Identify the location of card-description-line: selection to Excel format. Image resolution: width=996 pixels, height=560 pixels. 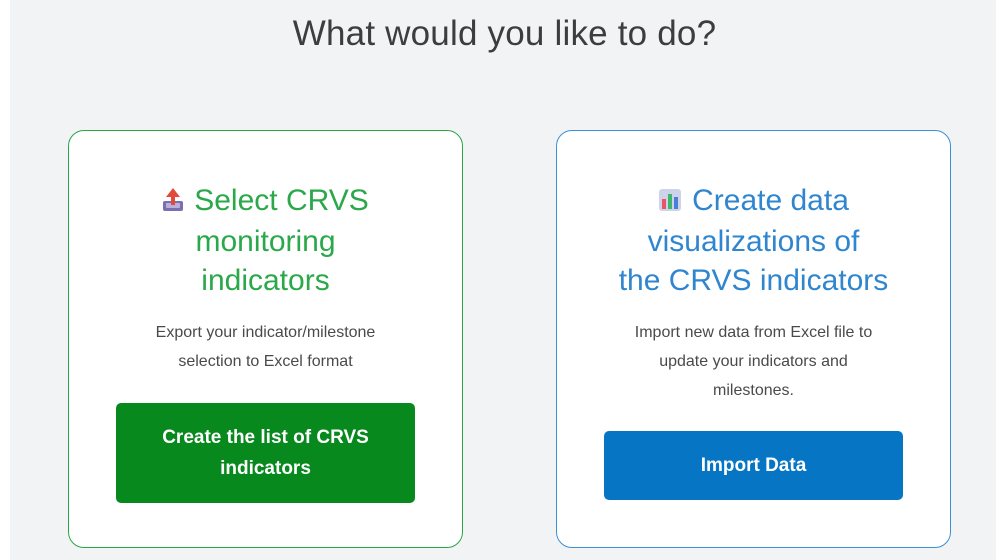
(265, 361).